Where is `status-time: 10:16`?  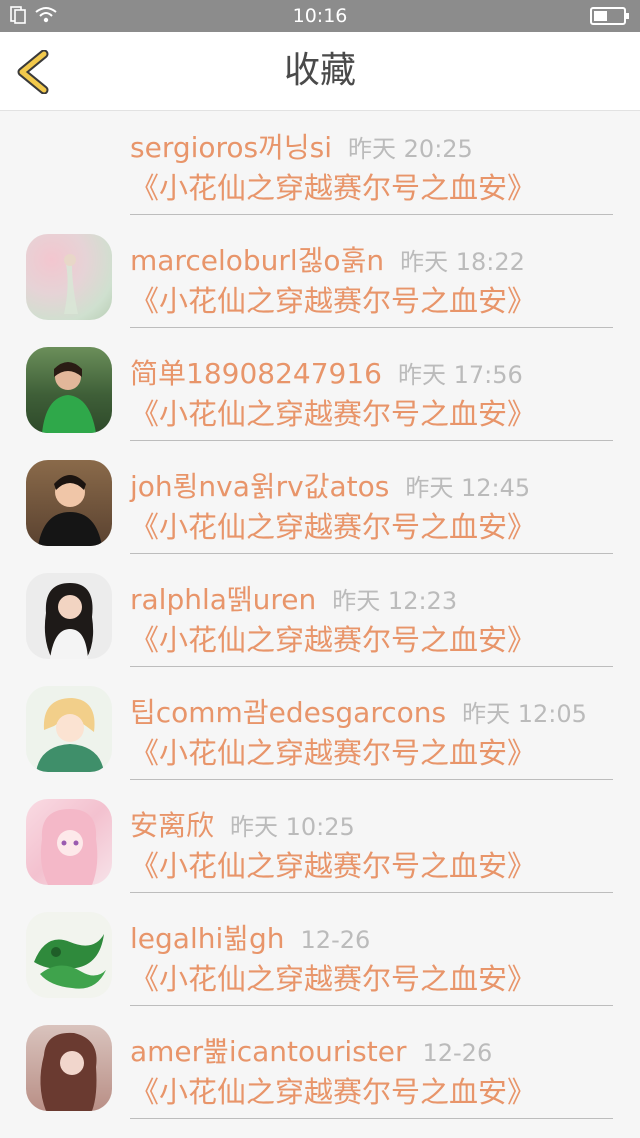 status-time: 10:16 is located at coordinates (320, 16).